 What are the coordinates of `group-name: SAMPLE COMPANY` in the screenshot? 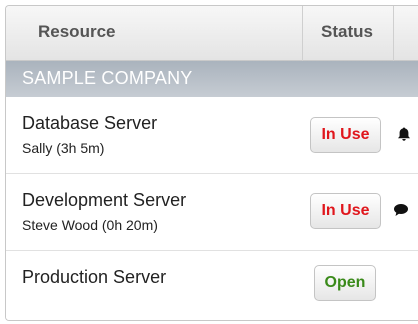 It's located at (107, 78).